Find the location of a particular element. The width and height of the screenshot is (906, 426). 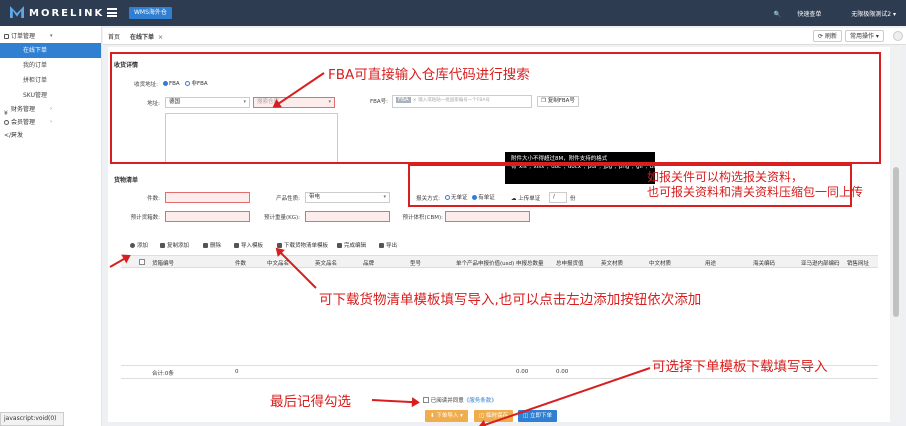

top-right-menu: 🔍 快速查单 无限极限测试2 ▾ is located at coordinates (828, 13).